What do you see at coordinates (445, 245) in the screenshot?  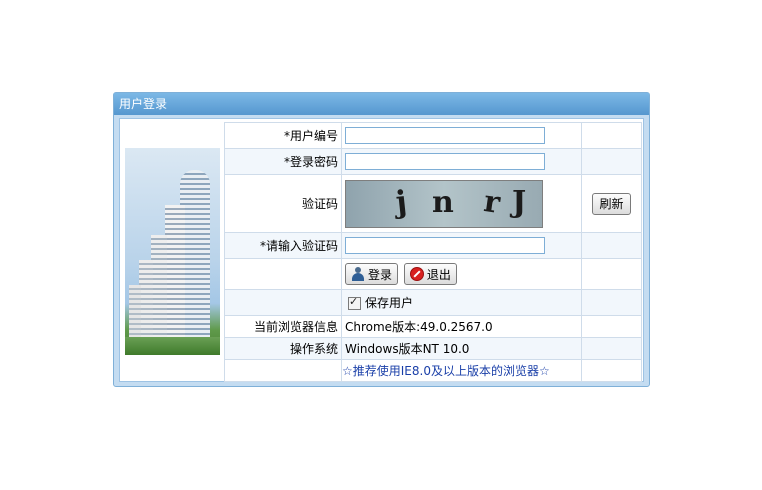 I see `captcha-input` at bounding box center [445, 245].